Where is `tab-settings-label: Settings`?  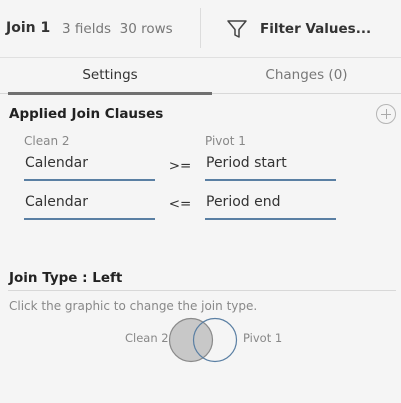
tab-settings-label: Settings is located at coordinates (110, 75).